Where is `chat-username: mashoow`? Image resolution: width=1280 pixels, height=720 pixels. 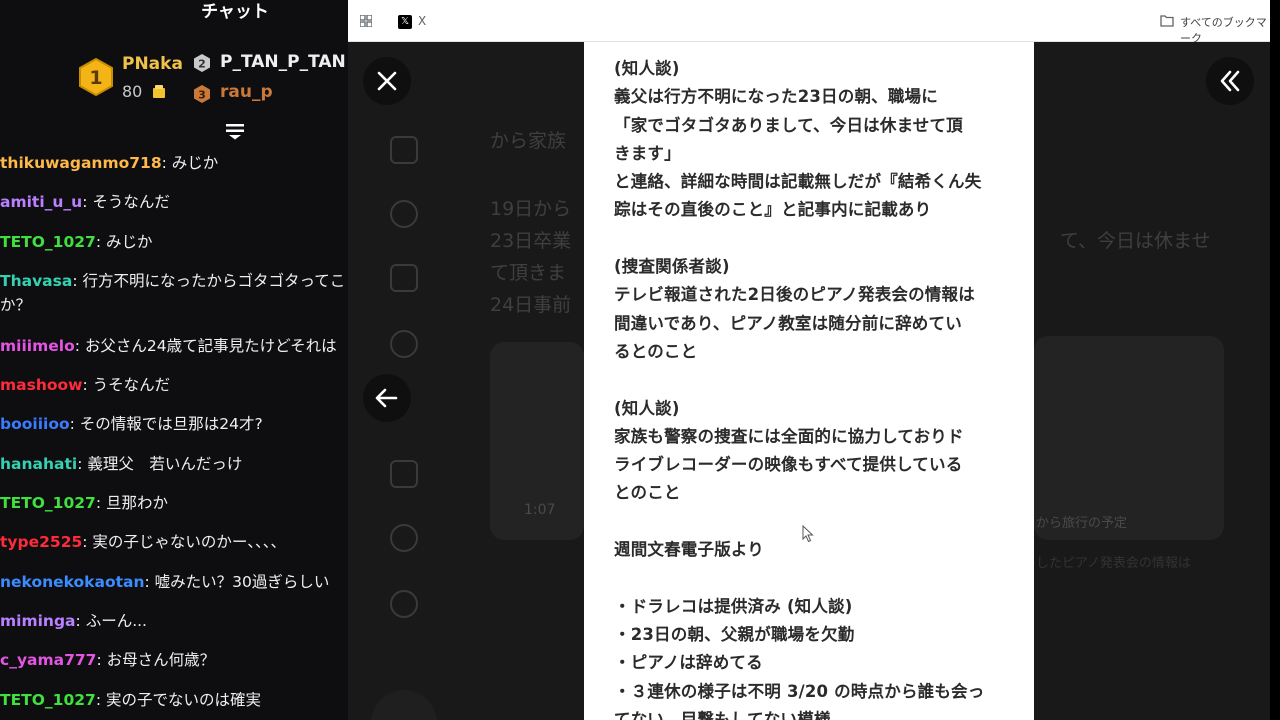 chat-username: mashoow is located at coordinates (41, 385).